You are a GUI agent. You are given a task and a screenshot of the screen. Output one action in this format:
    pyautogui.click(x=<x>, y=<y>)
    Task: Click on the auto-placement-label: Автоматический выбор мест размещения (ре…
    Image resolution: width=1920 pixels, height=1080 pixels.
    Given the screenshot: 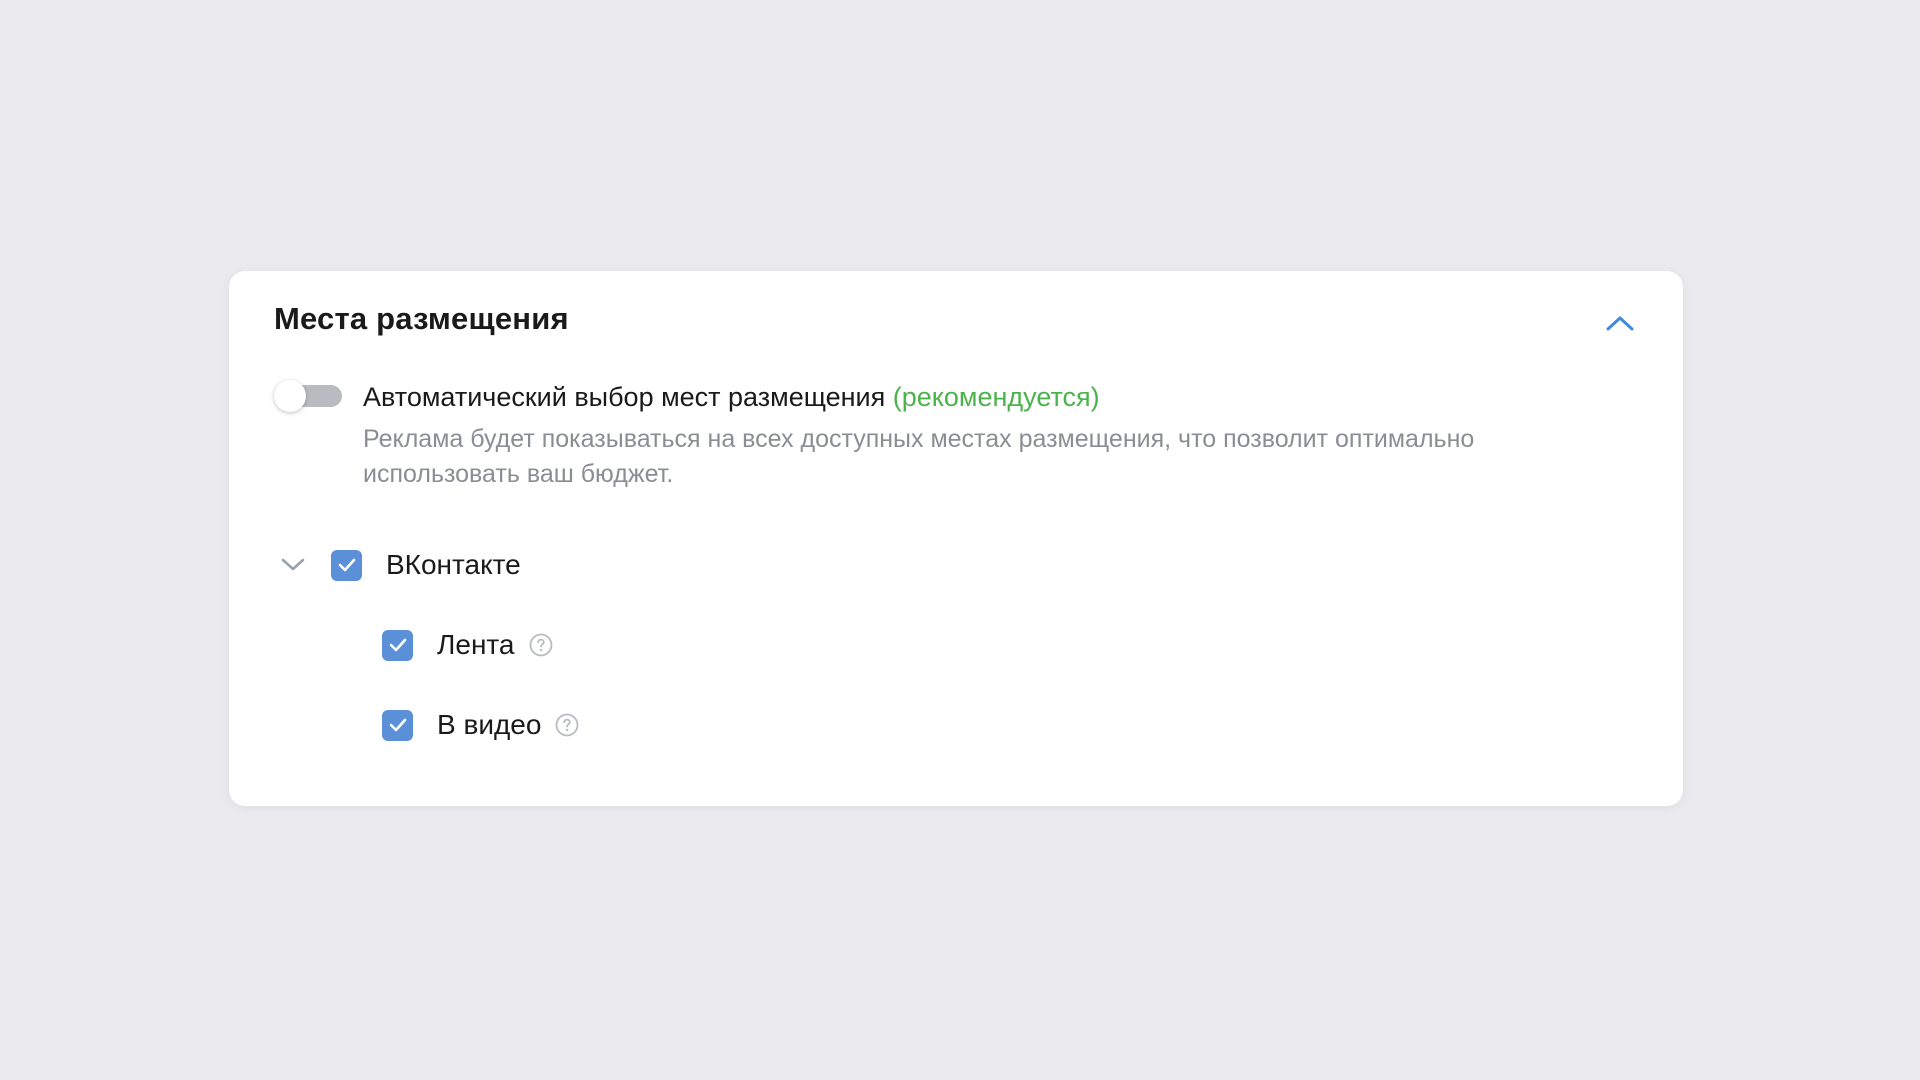 What is the action you would take?
    pyautogui.click(x=731, y=397)
    